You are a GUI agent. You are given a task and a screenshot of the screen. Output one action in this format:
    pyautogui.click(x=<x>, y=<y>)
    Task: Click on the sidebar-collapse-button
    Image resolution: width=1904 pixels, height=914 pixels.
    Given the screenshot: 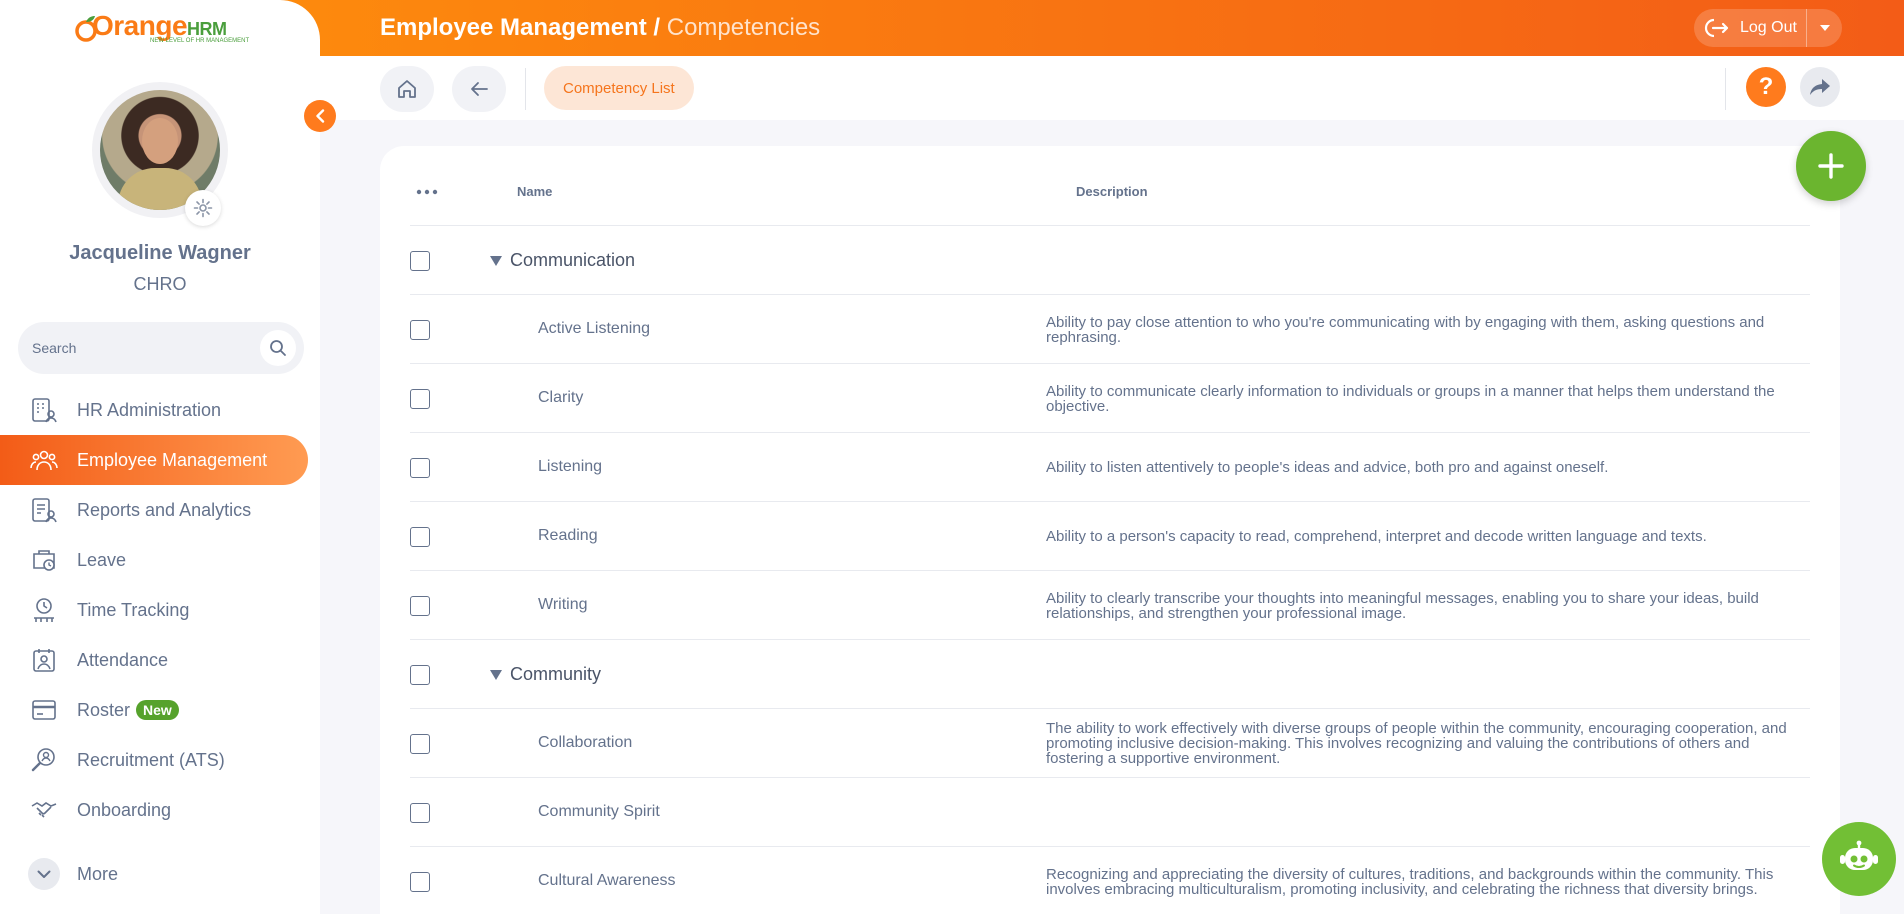 What is the action you would take?
    pyautogui.click(x=320, y=116)
    